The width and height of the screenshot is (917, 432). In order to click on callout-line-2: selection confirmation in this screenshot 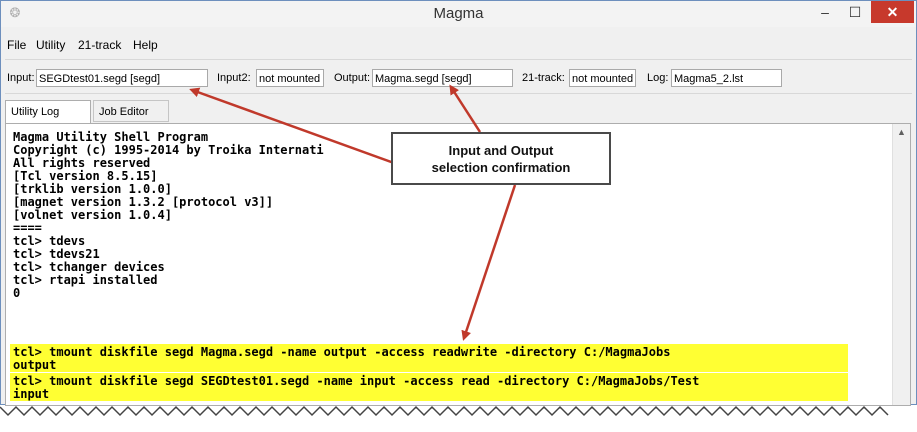, I will do `click(501, 167)`.